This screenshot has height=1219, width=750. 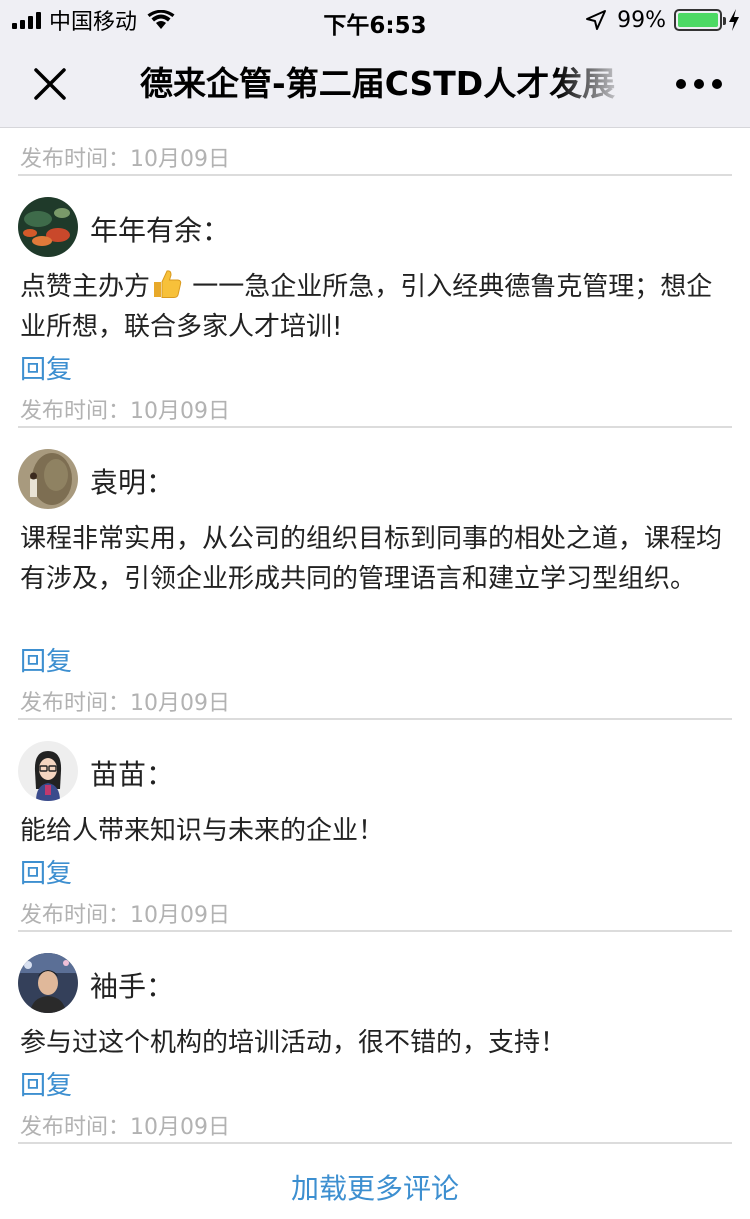 I want to click on battery-percent: 99%, so click(x=641, y=20).